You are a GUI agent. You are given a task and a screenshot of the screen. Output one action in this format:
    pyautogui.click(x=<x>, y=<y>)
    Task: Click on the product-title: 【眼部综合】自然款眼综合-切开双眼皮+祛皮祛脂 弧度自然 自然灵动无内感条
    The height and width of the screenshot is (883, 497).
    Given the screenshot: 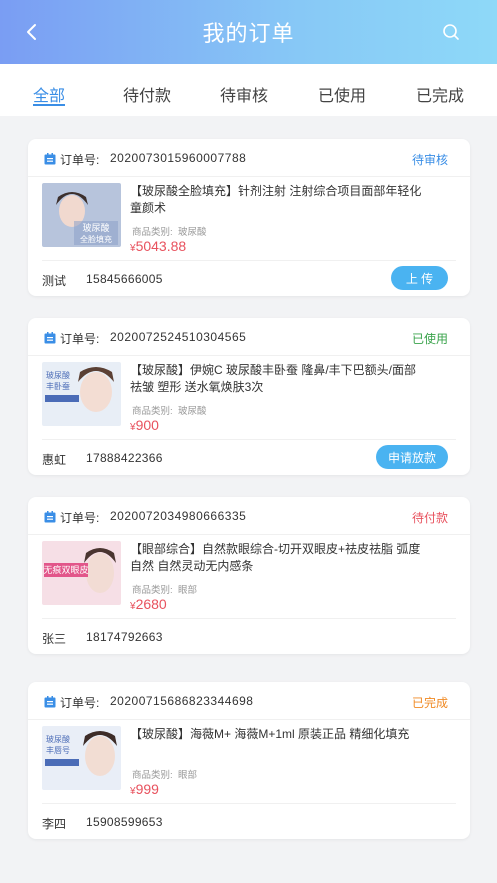 What is the action you would take?
    pyautogui.click(x=280, y=558)
    